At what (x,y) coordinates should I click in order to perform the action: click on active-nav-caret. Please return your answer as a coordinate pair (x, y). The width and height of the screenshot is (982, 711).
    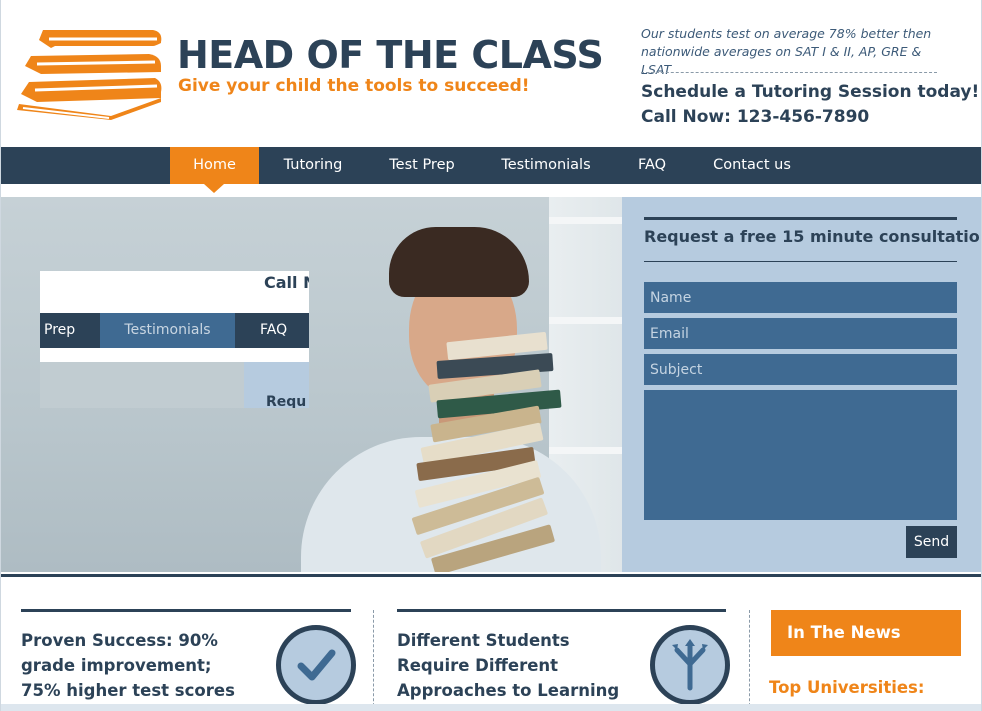
    Looking at the image, I should click on (214, 188).